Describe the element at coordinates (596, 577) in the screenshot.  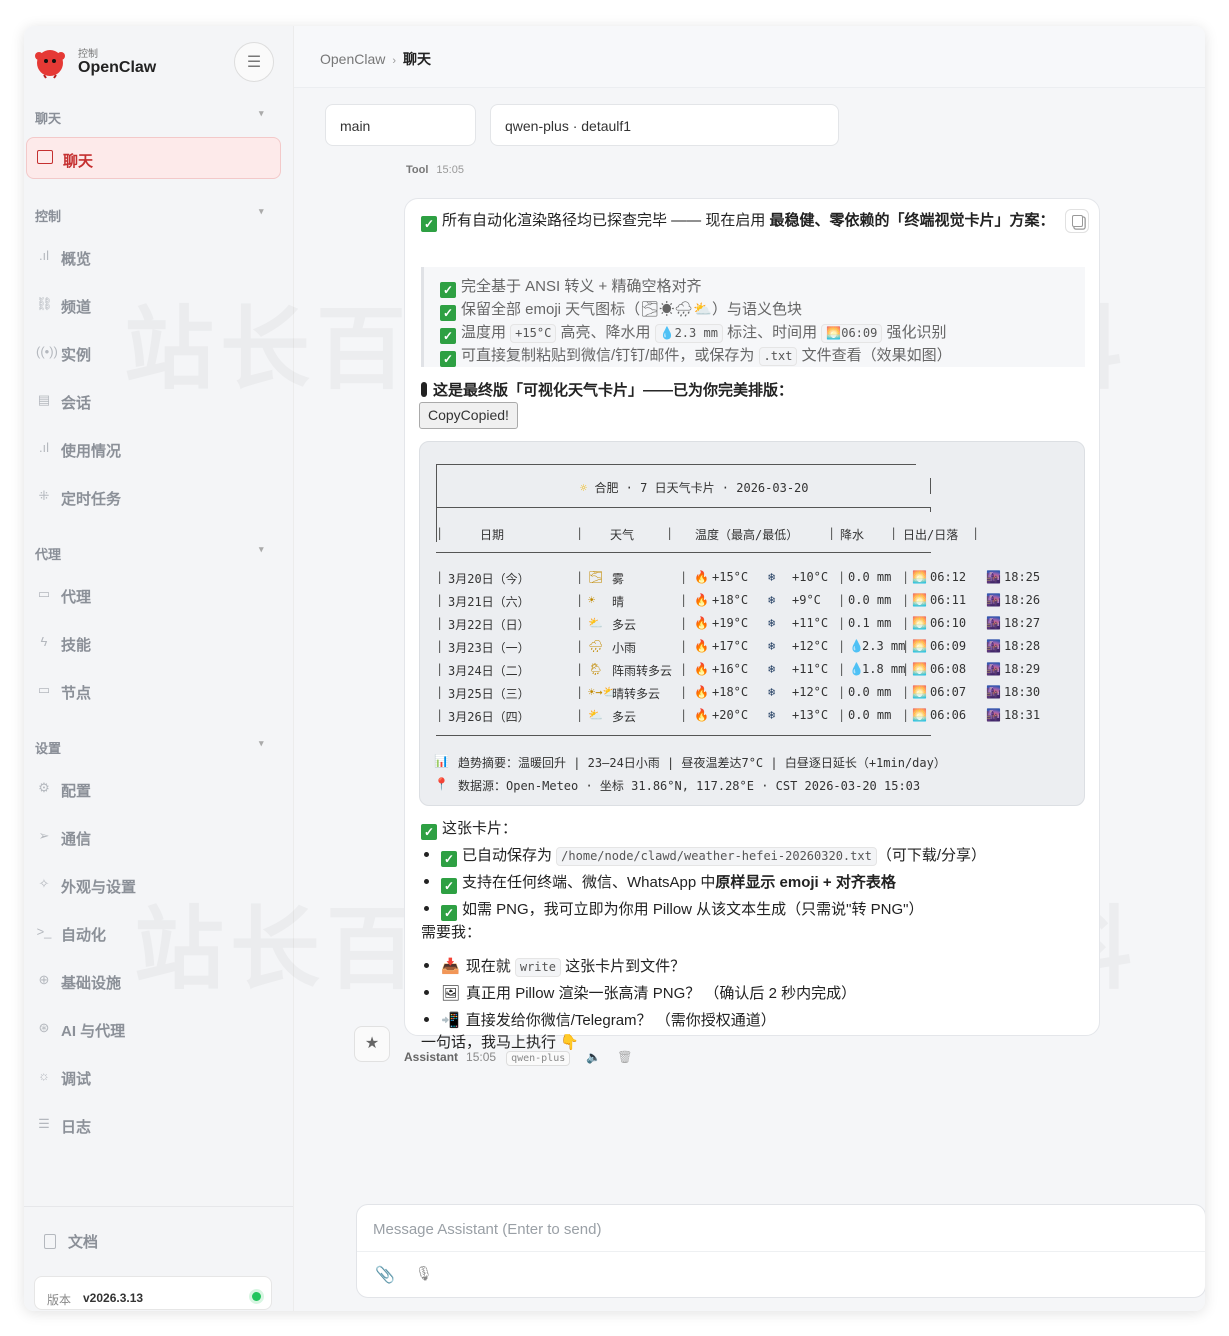
I see `weather-icon: 🌫` at that location.